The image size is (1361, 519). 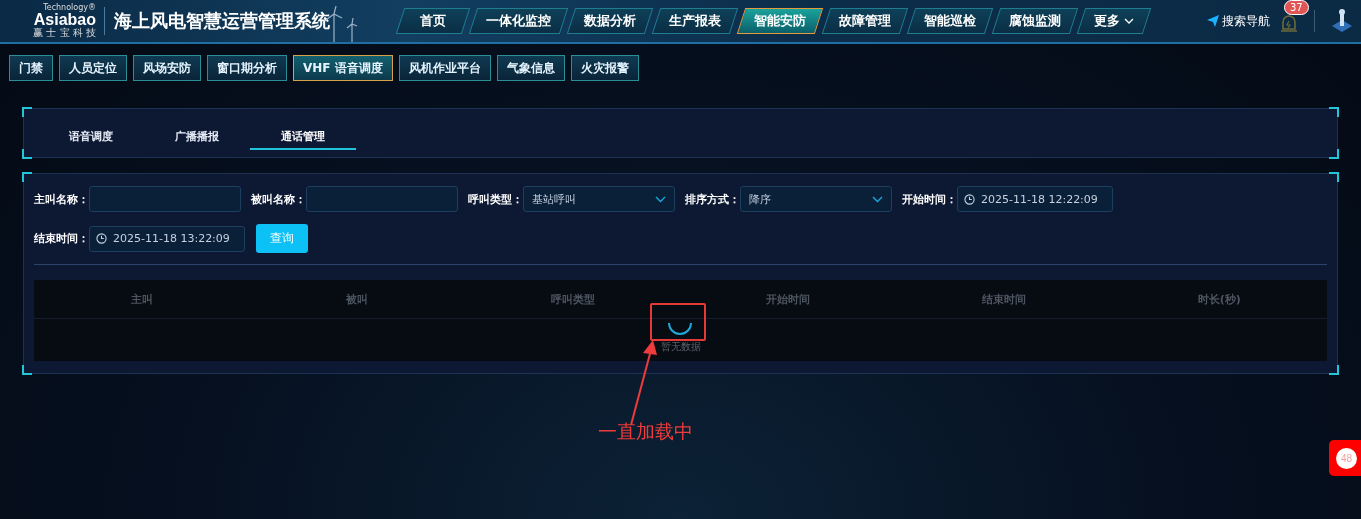 What do you see at coordinates (61, 199) in the screenshot?
I see `filter-label: 主叫名称：` at bounding box center [61, 199].